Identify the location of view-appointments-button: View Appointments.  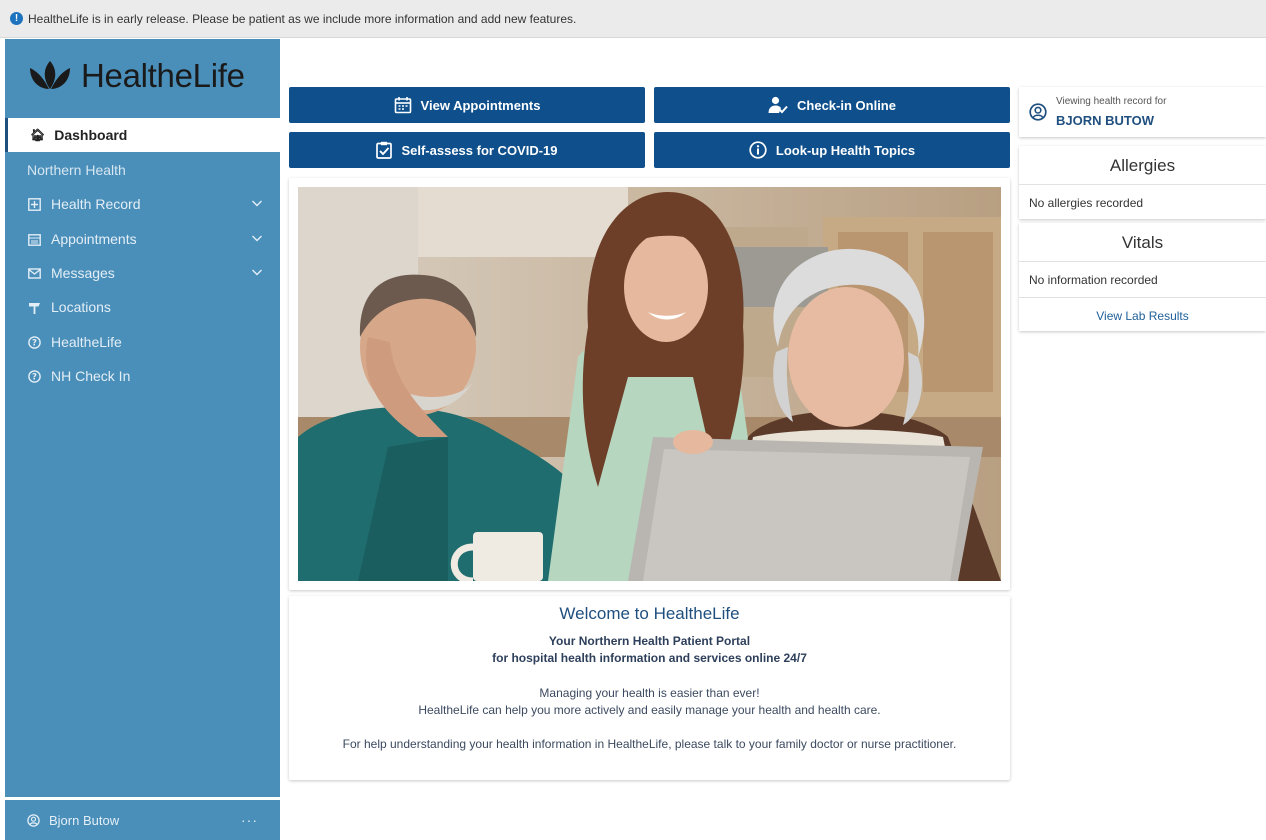
(467, 105).